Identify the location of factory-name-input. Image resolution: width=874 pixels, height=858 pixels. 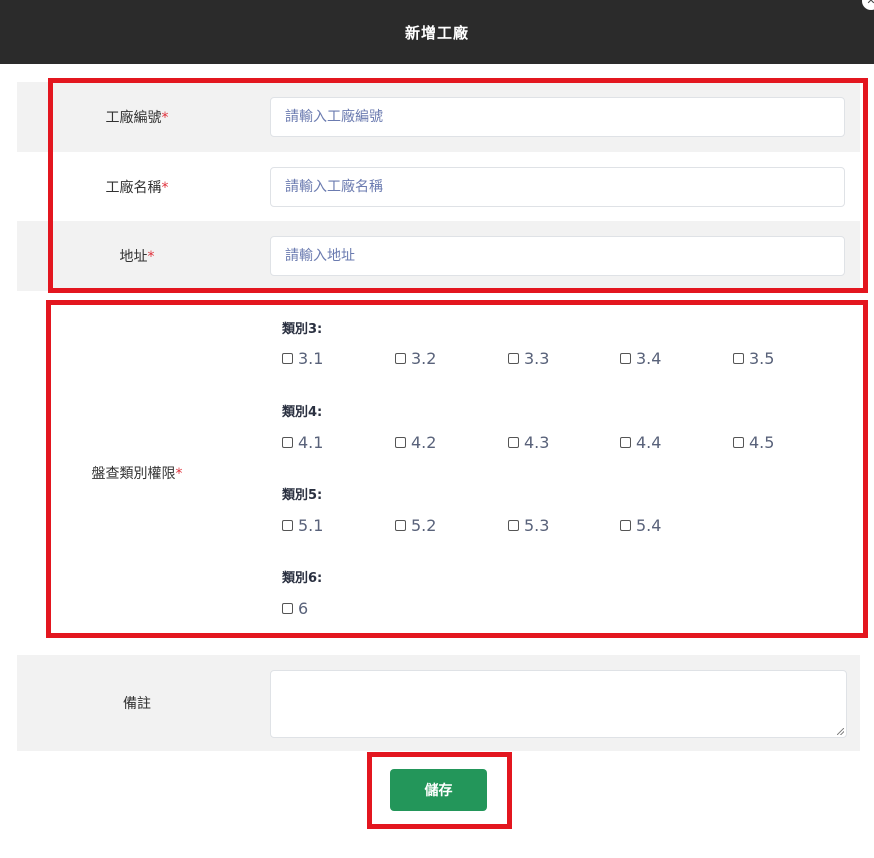
(557, 186).